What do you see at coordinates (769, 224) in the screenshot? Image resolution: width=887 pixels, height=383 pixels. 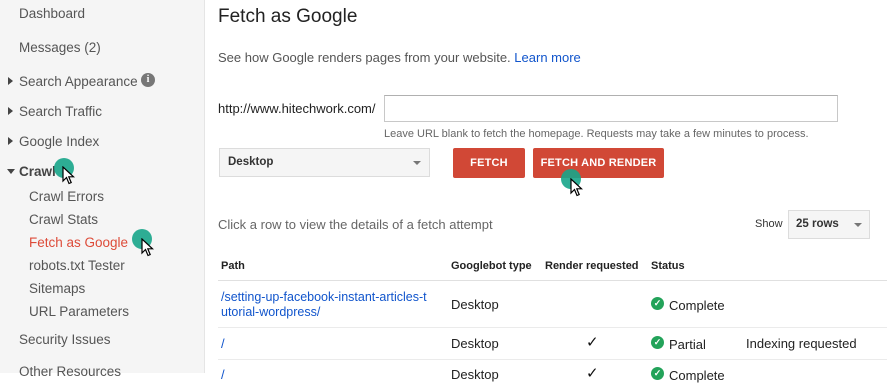 I see `show-label: Show` at bounding box center [769, 224].